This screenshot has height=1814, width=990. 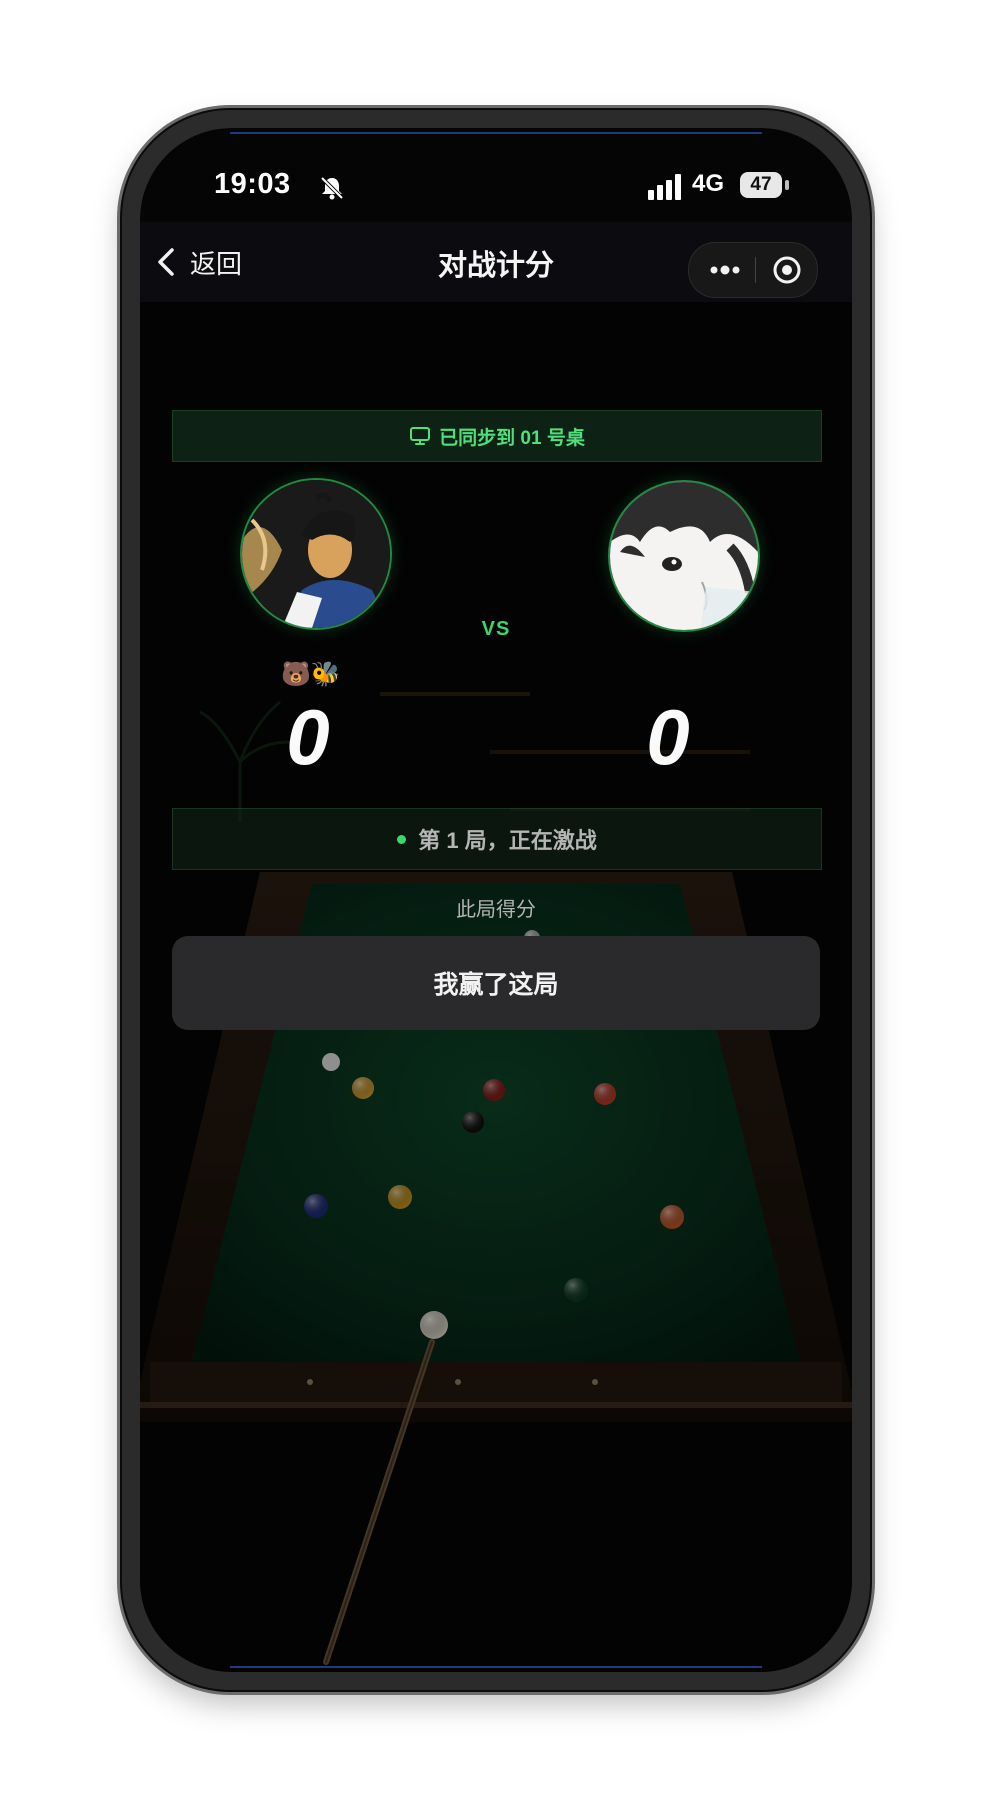 I want to click on battery-tip, so click(x=787, y=185).